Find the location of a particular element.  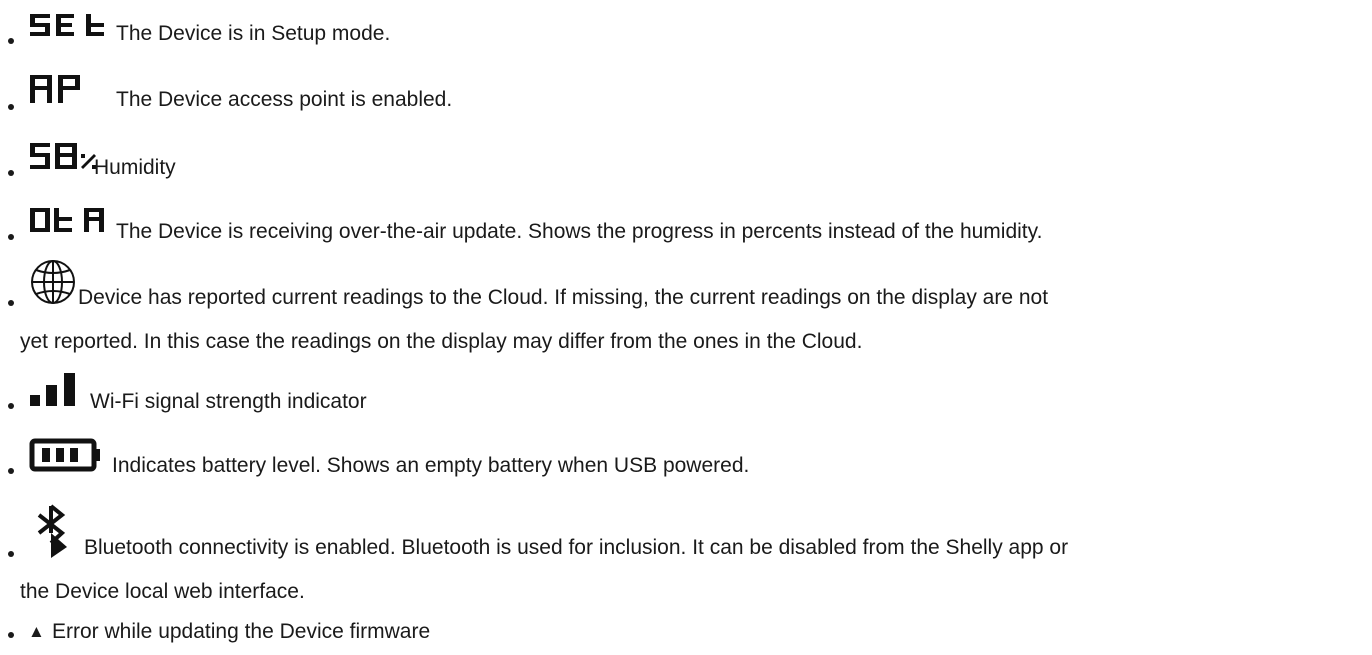

signal-bars-icon is located at coordinates (52, 389).